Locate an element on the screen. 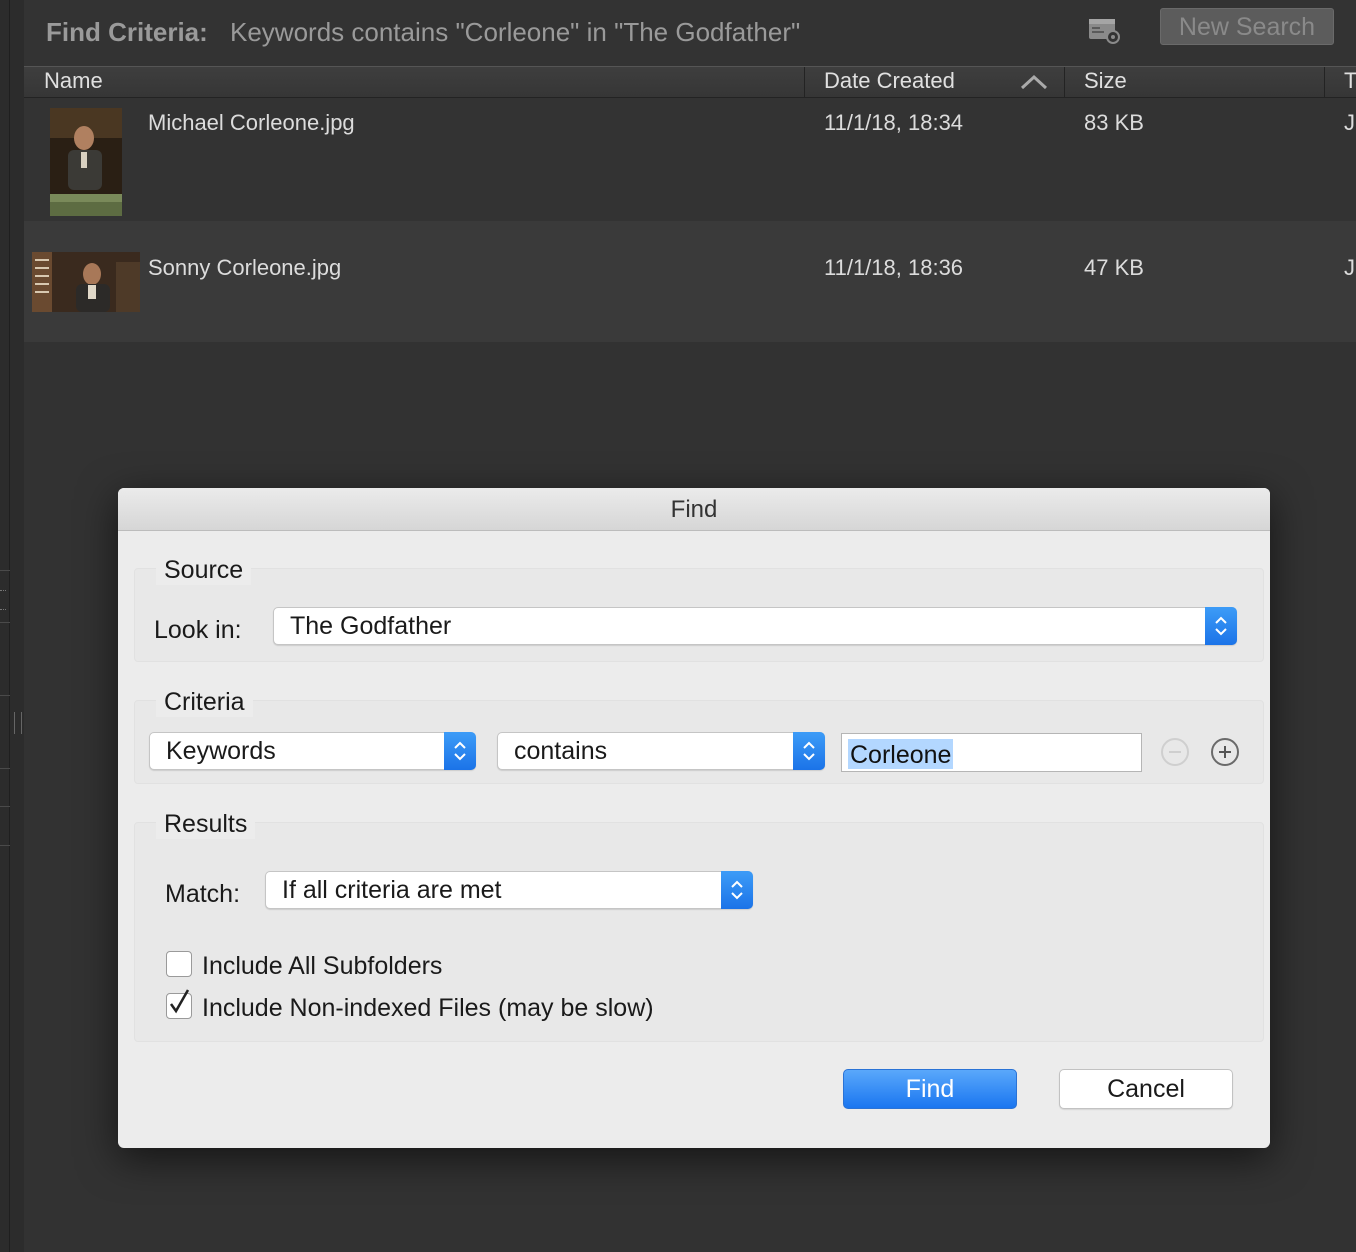 The width and height of the screenshot is (1356, 1252). plus-icon is located at coordinates (1225, 752).